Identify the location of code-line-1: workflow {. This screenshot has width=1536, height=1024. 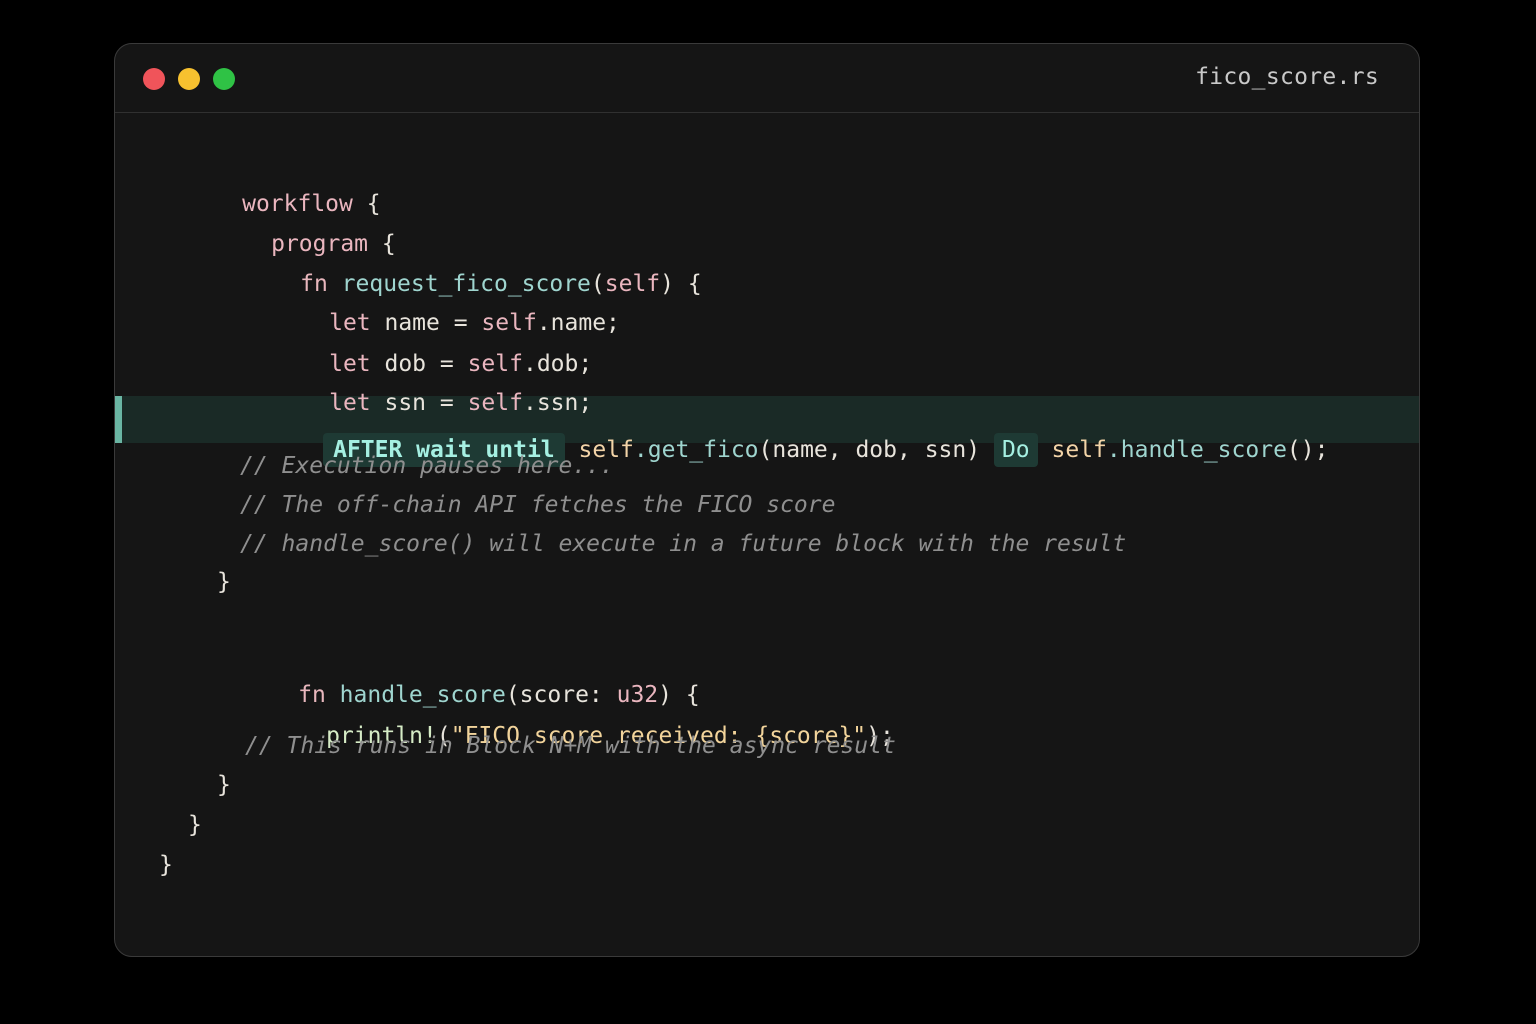
(270, 188).